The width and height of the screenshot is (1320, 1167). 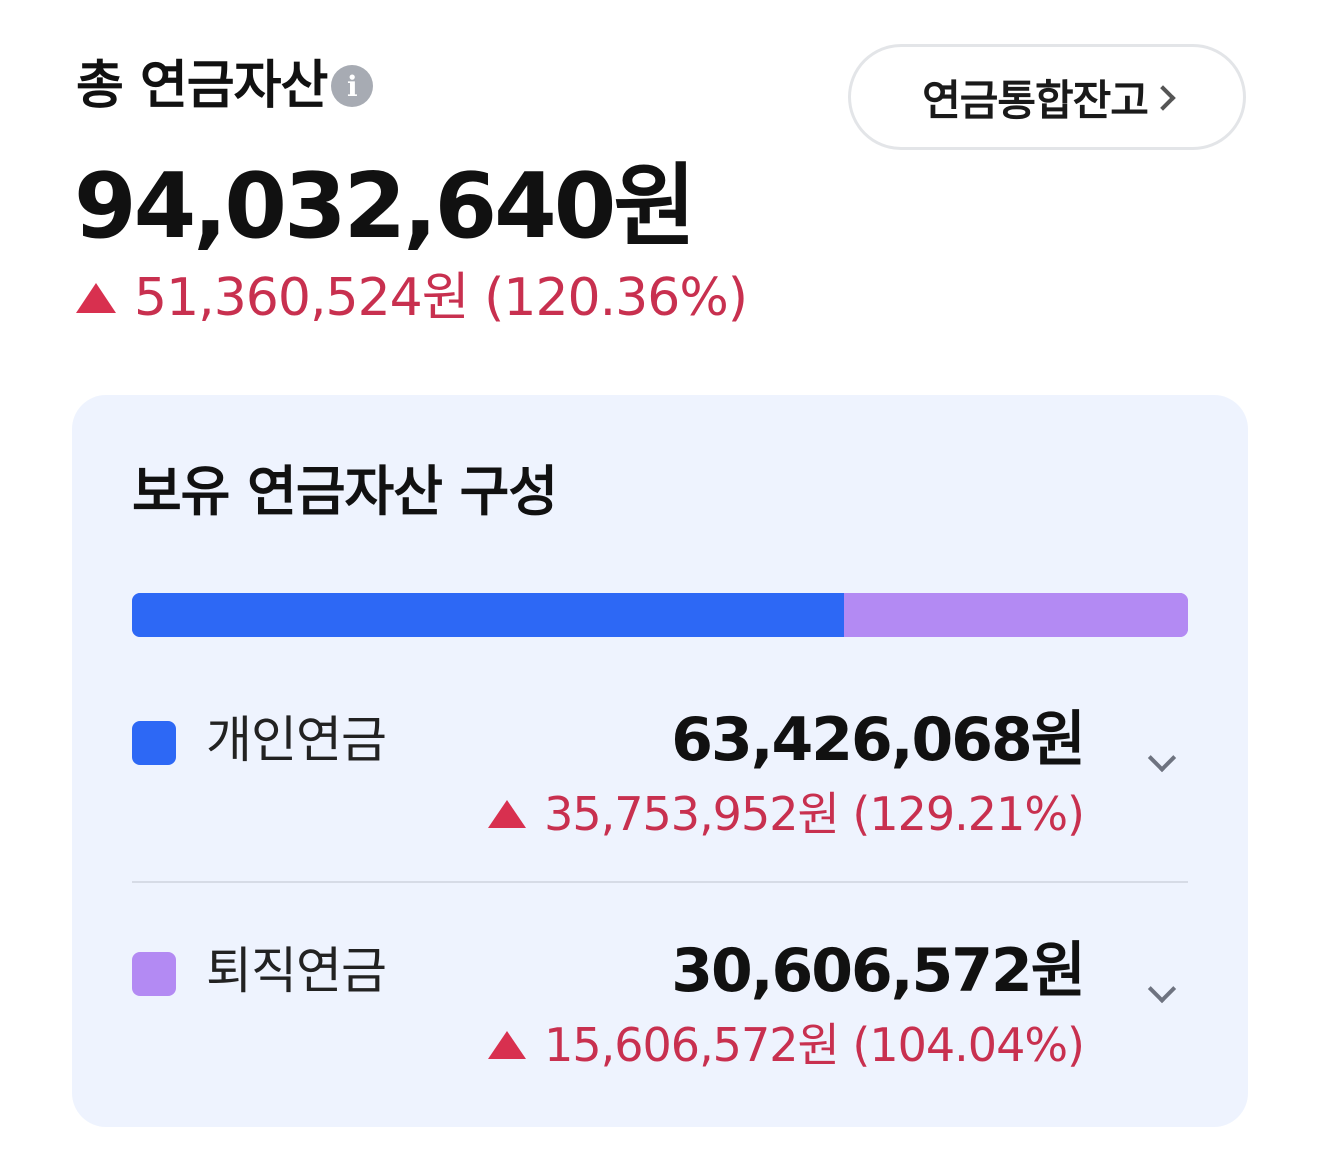 What do you see at coordinates (814, 814) in the screenshot?
I see `asset-change-text: 35,753,952원 (129.21%)` at bounding box center [814, 814].